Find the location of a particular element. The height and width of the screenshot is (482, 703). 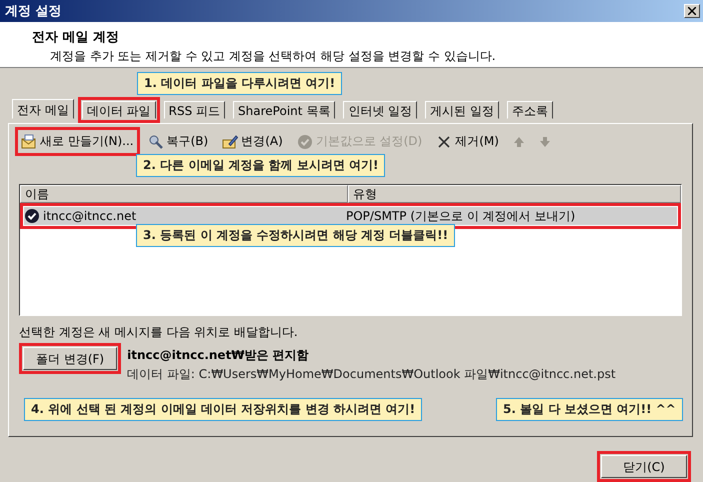

callout-tooltip: 4. 위에 선택 된 계정의 이메일 데이터 저장위치를 변경 하시려면 여기! is located at coordinates (223, 409).